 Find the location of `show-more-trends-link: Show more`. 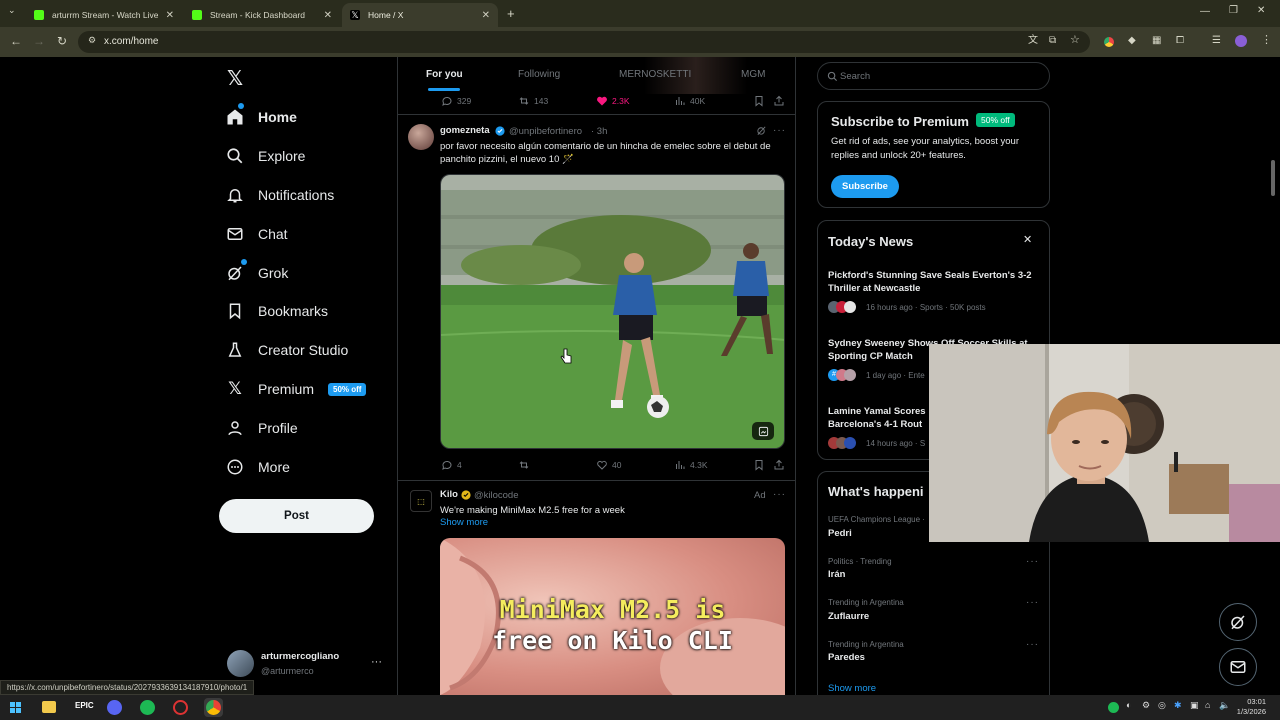

show-more-trends-link: Show more is located at coordinates (852, 688).